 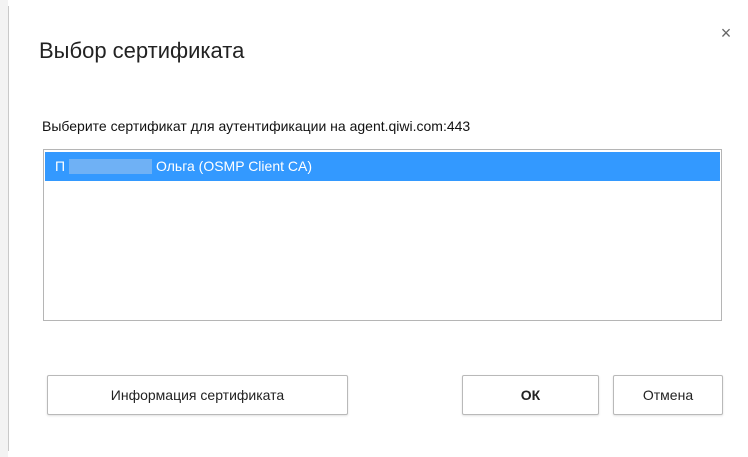 What do you see at coordinates (142, 50) in the screenshot?
I see `dialog-title: Выбор сертификата` at bounding box center [142, 50].